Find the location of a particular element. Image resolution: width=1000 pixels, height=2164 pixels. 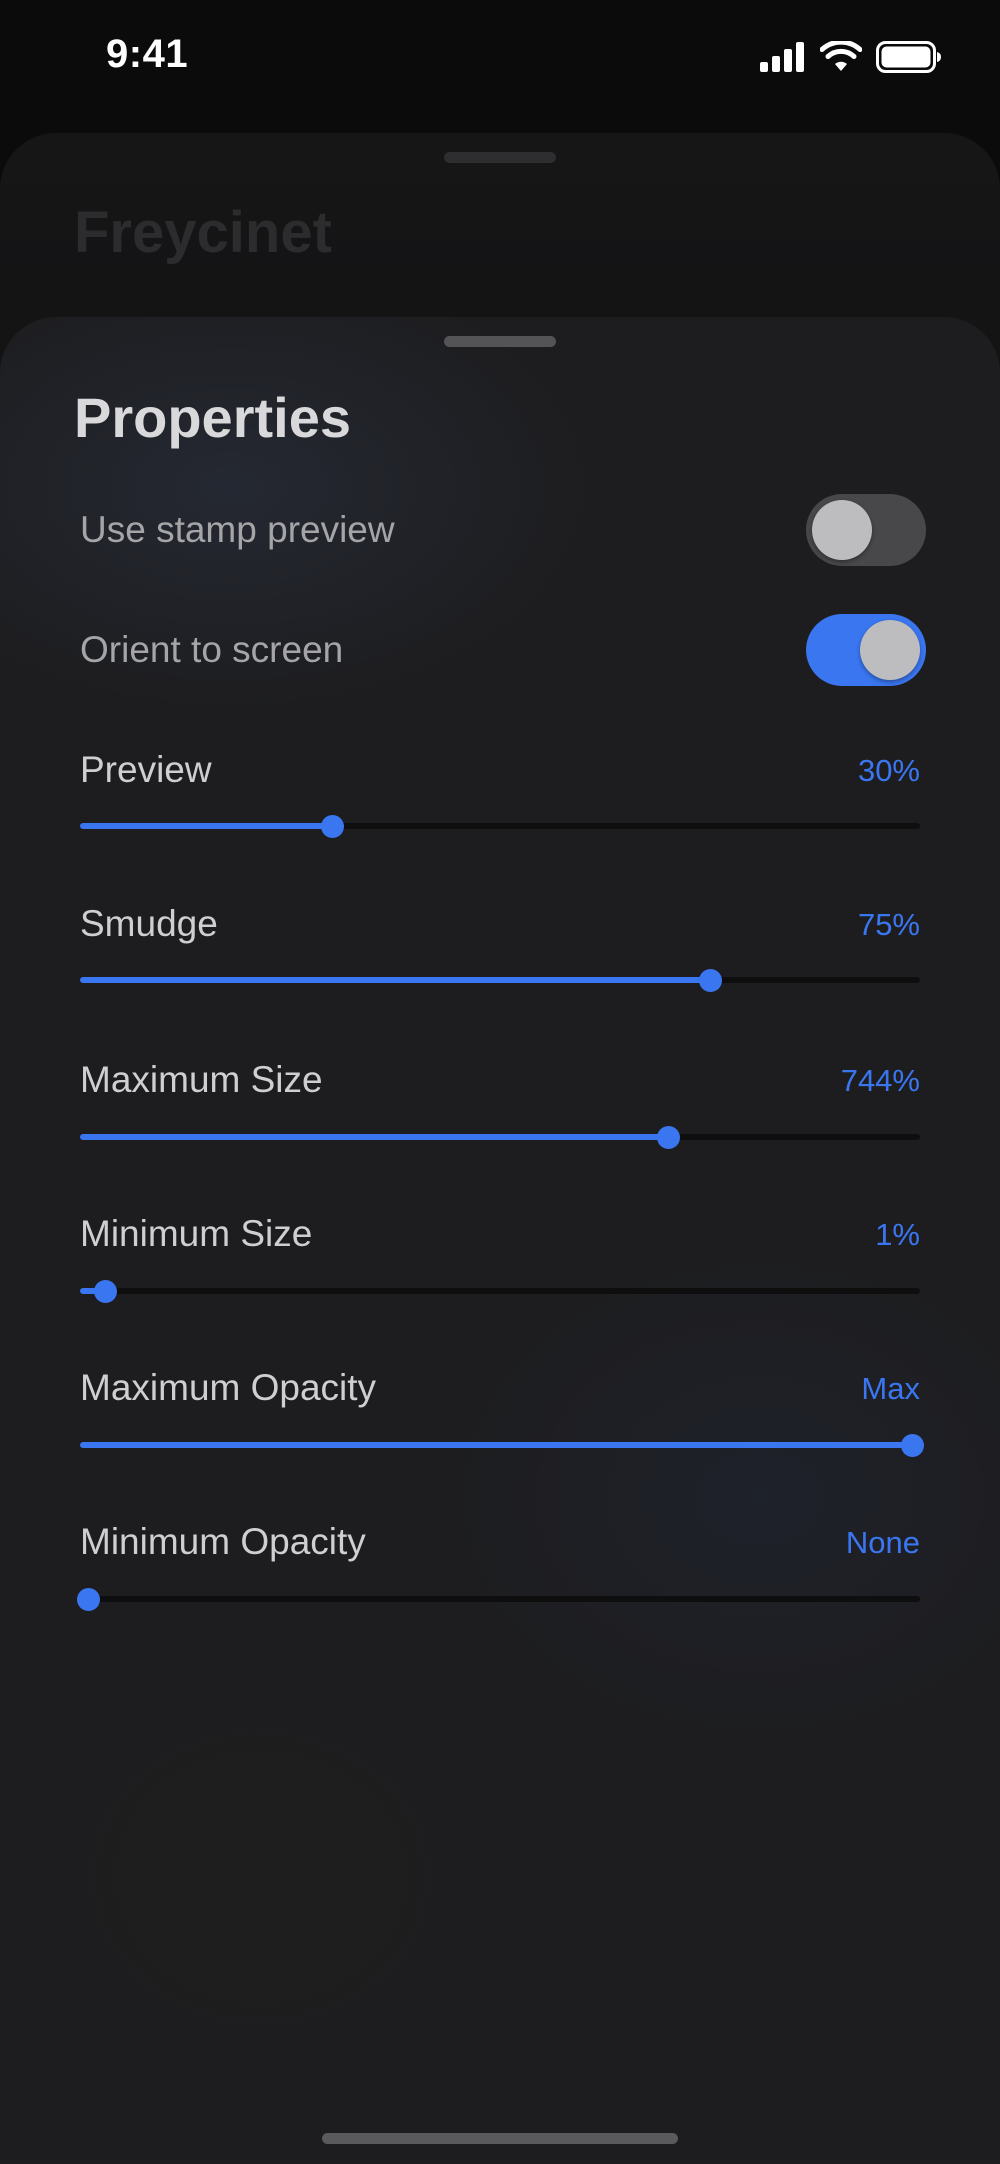

minimum-size-slider is located at coordinates (500, 1291).